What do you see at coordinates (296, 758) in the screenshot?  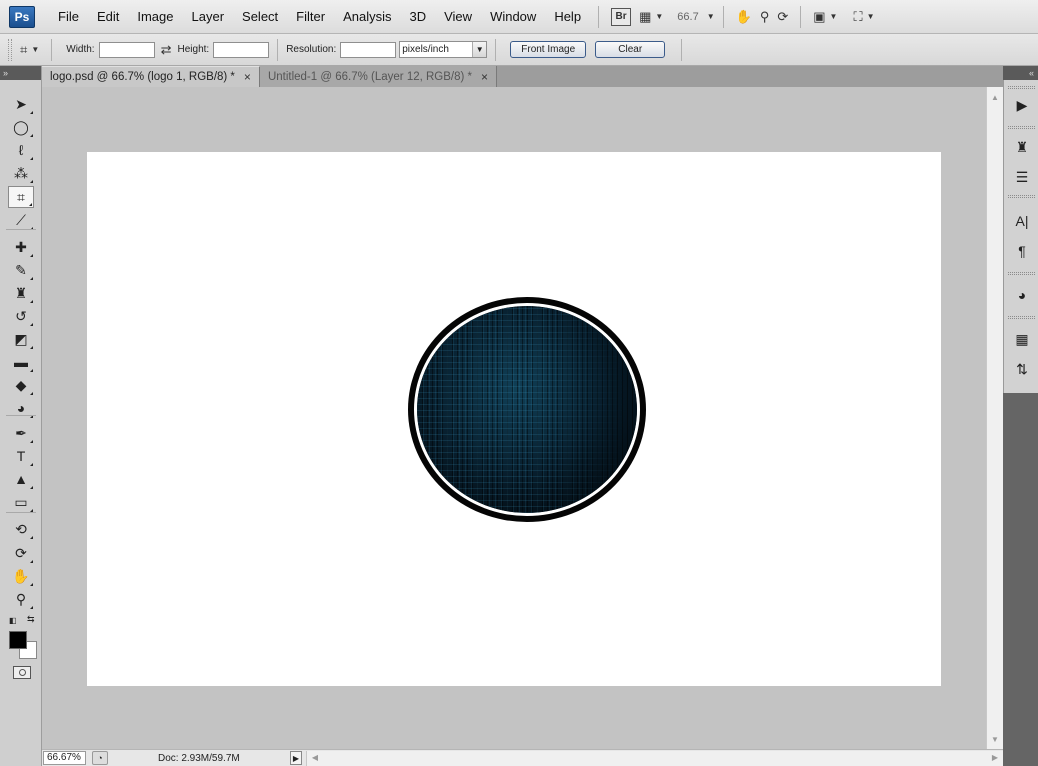 I see `status-menu-arrow: ▶` at bounding box center [296, 758].